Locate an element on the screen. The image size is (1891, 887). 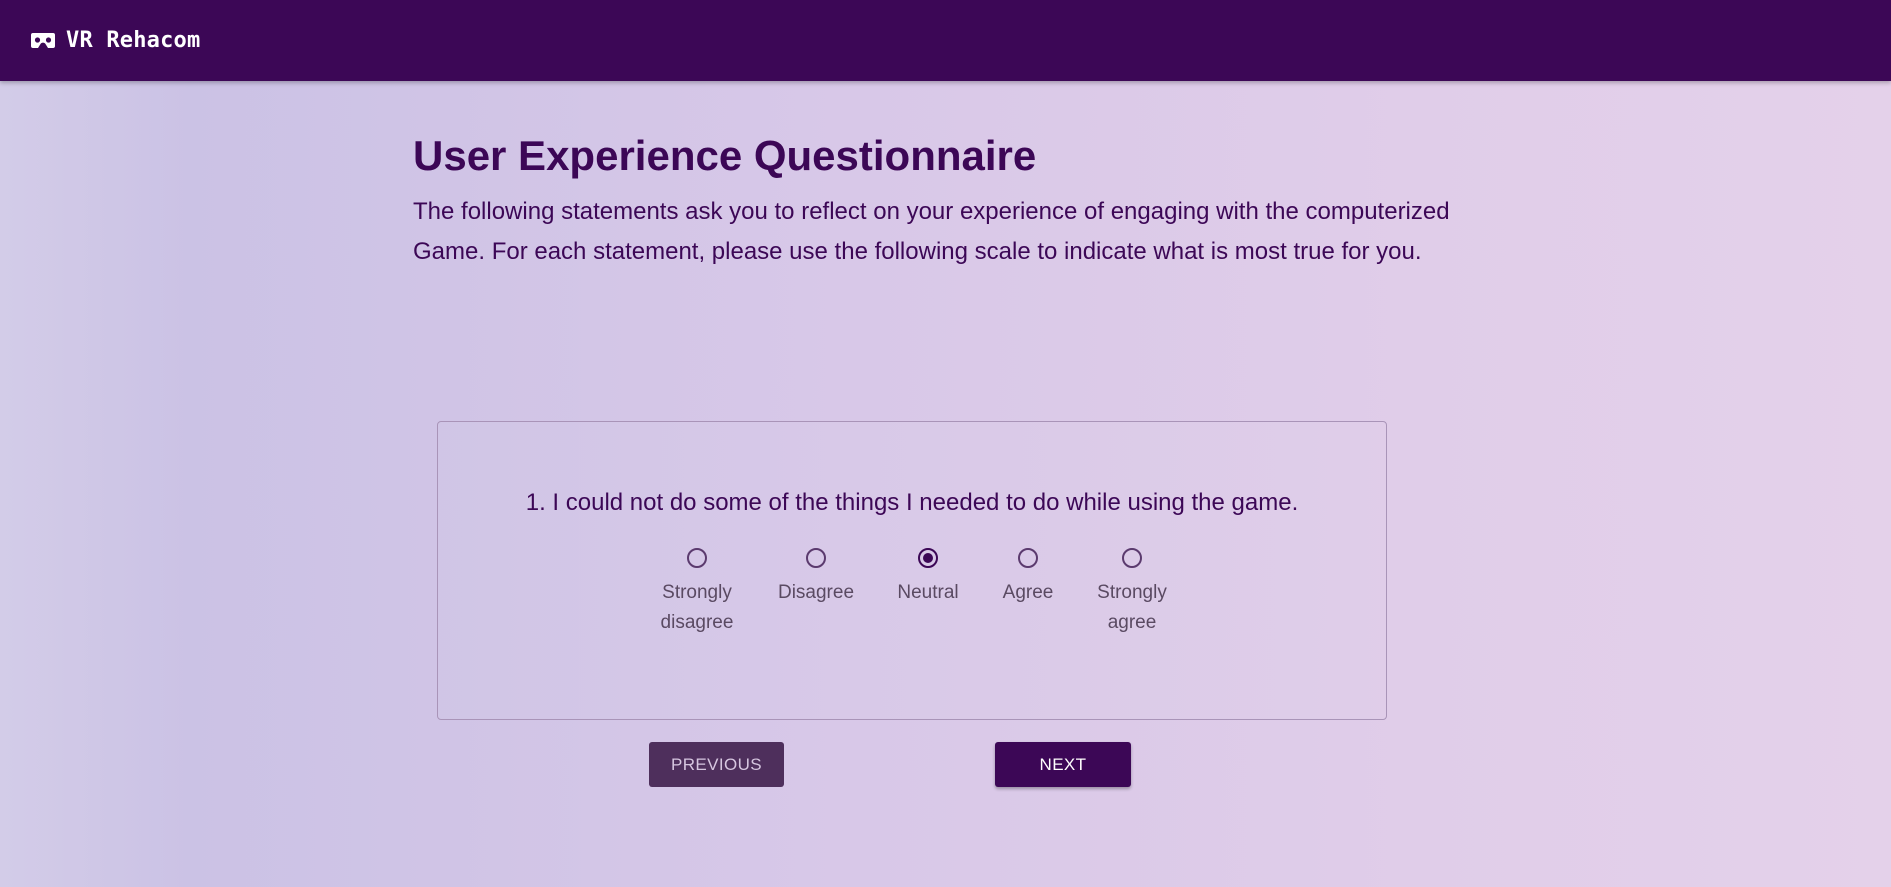
next-button: NEXT is located at coordinates (1063, 764).